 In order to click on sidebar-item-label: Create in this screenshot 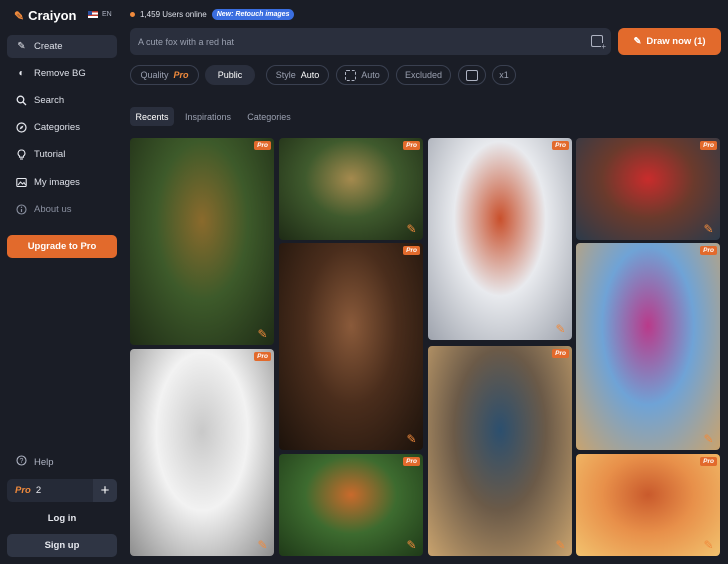, I will do `click(48, 46)`.